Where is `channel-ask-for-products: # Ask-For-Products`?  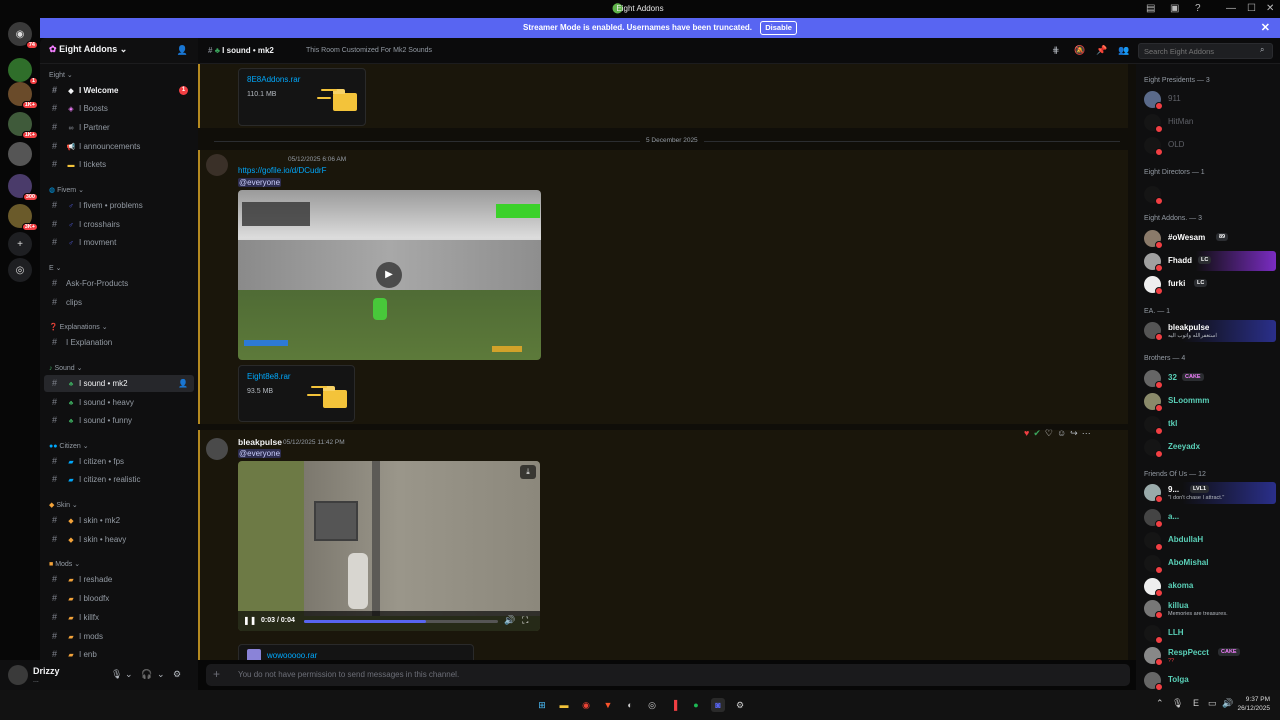 channel-ask-for-products: # Ask-For-Products is located at coordinates (119, 283).